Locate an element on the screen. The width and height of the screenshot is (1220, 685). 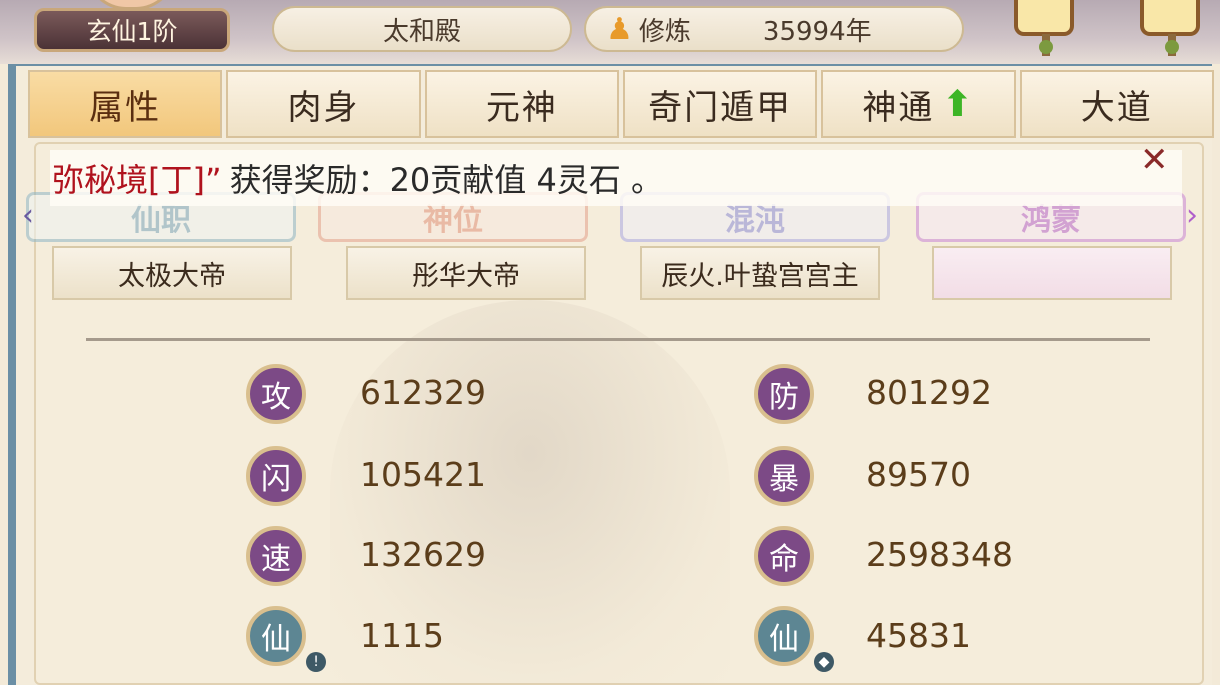
crit-icon: 暴 is located at coordinates (784, 476).